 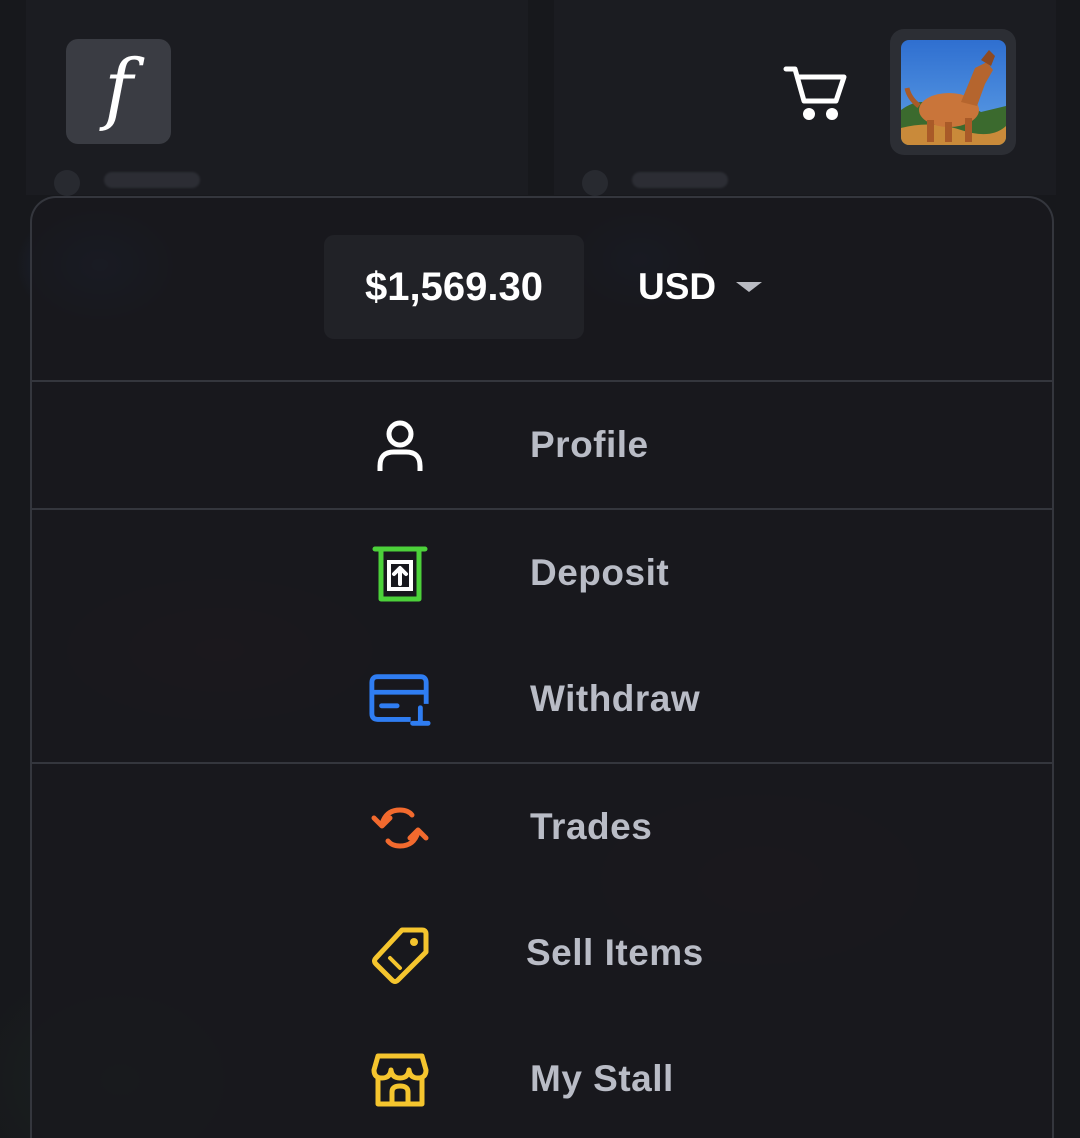 What do you see at coordinates (600, 572) in the screenshot?
I see `menu-item-label: Deposit` at bounding box center [600, 572].